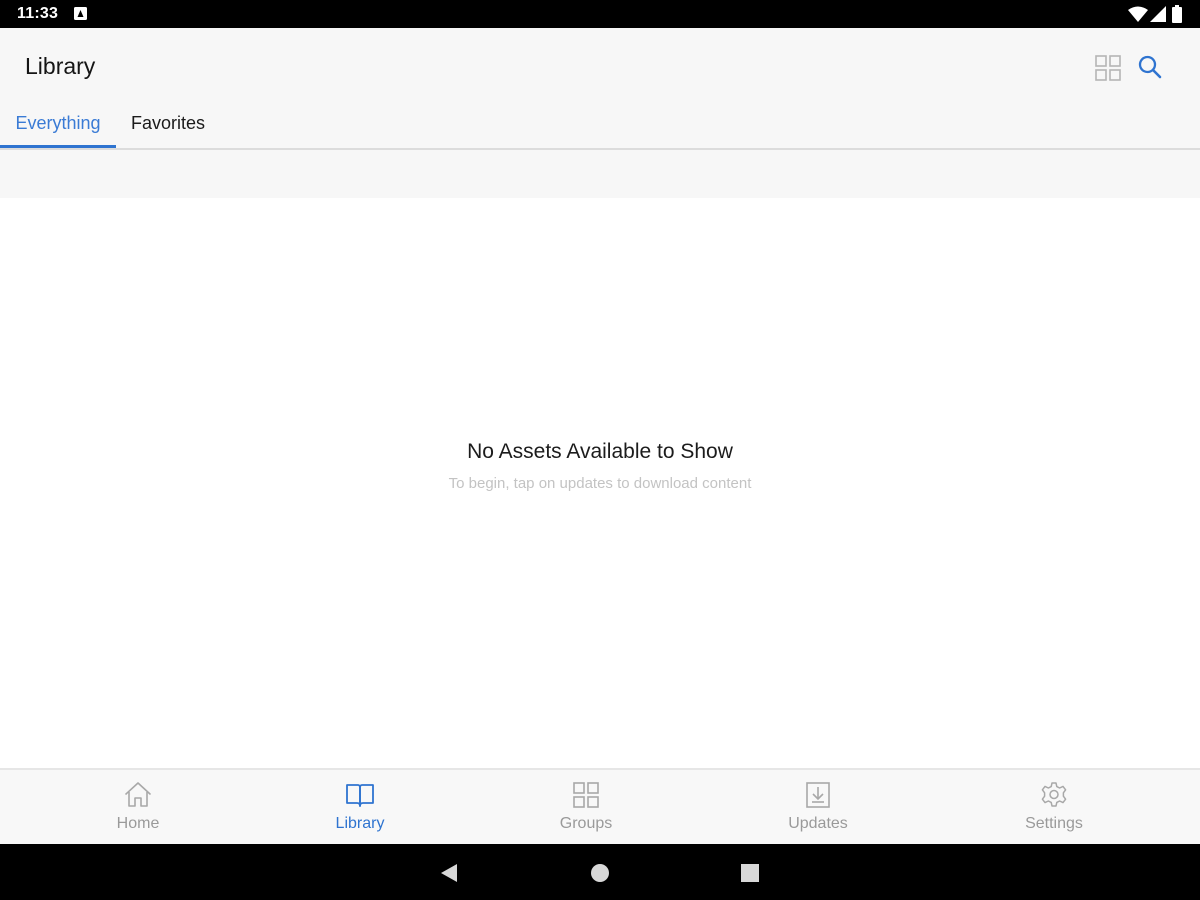  I want to click on nav-label-settings: Settings, so click(1054, 823).